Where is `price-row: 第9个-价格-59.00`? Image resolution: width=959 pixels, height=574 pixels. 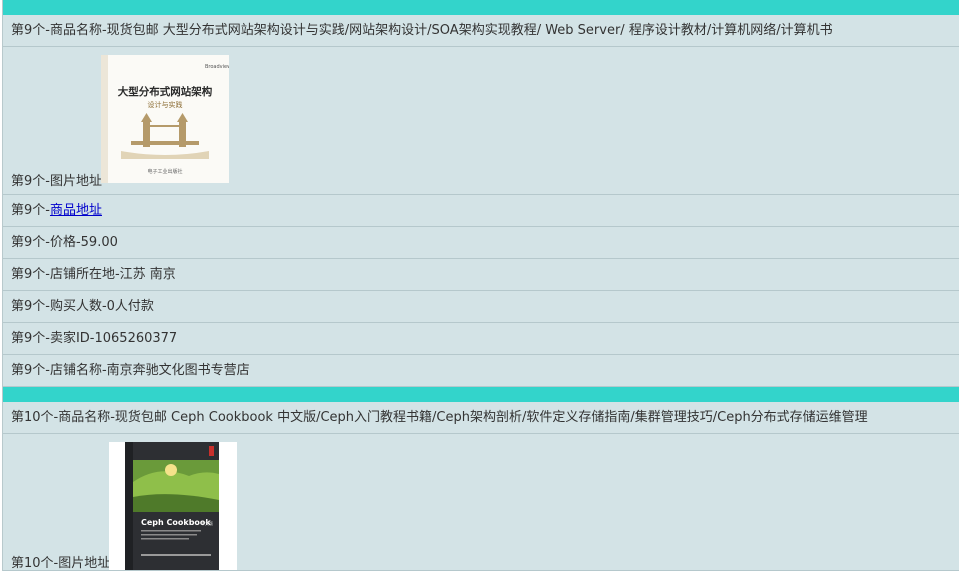
price-row: 第9个-价格-59.00 is located at coordinates (481, 243).